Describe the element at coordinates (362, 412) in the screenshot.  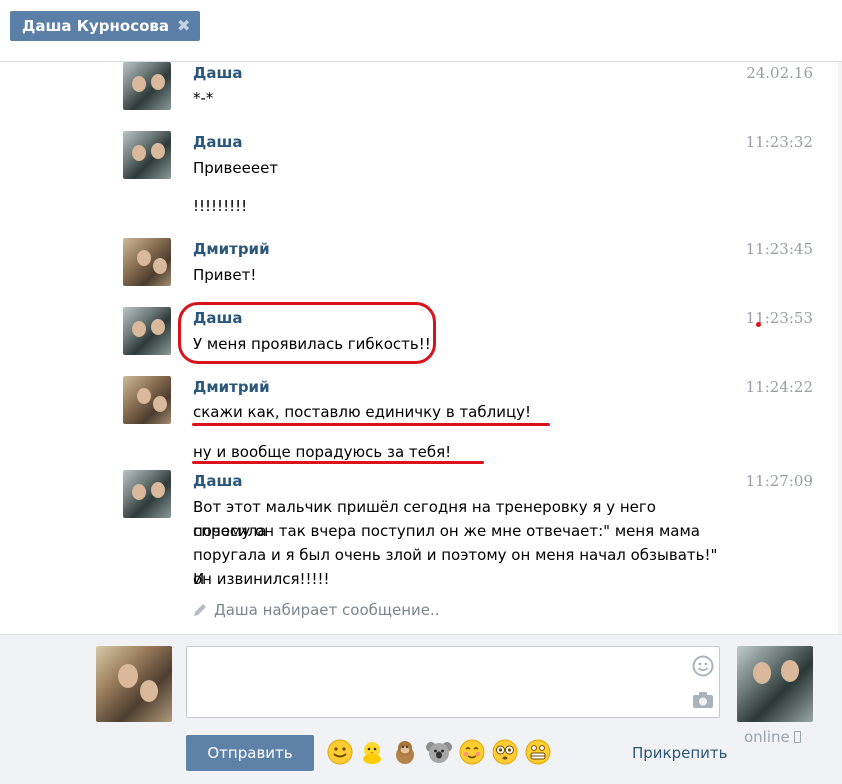
I see `message-text: скажи как, поставлю единичку в таблицу!` at that location.